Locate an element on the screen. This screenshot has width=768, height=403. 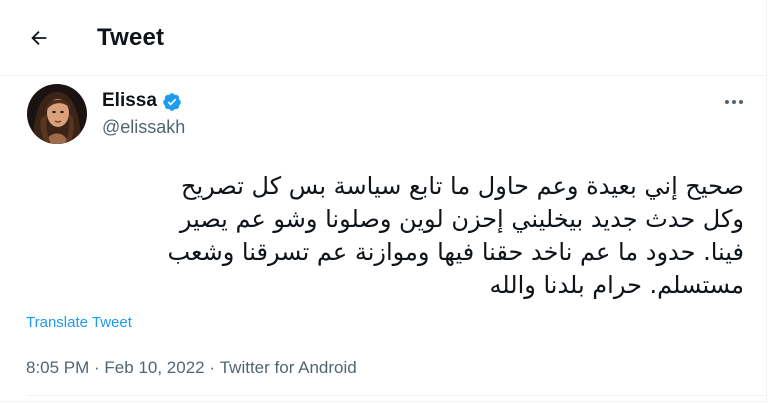
avatar is located at coordinates (57, 114).